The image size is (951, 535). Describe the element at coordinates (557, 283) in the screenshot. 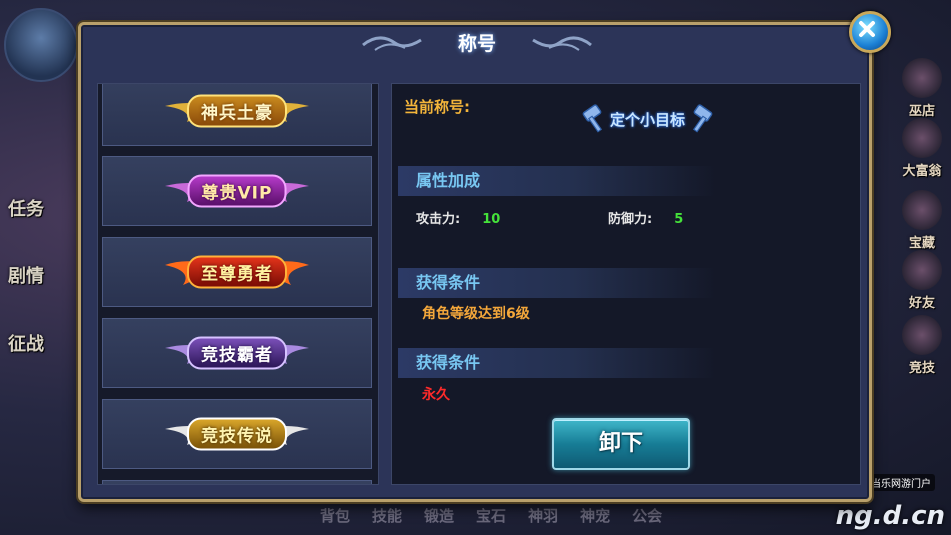

I see `condition-header: 获得条件` at that location.